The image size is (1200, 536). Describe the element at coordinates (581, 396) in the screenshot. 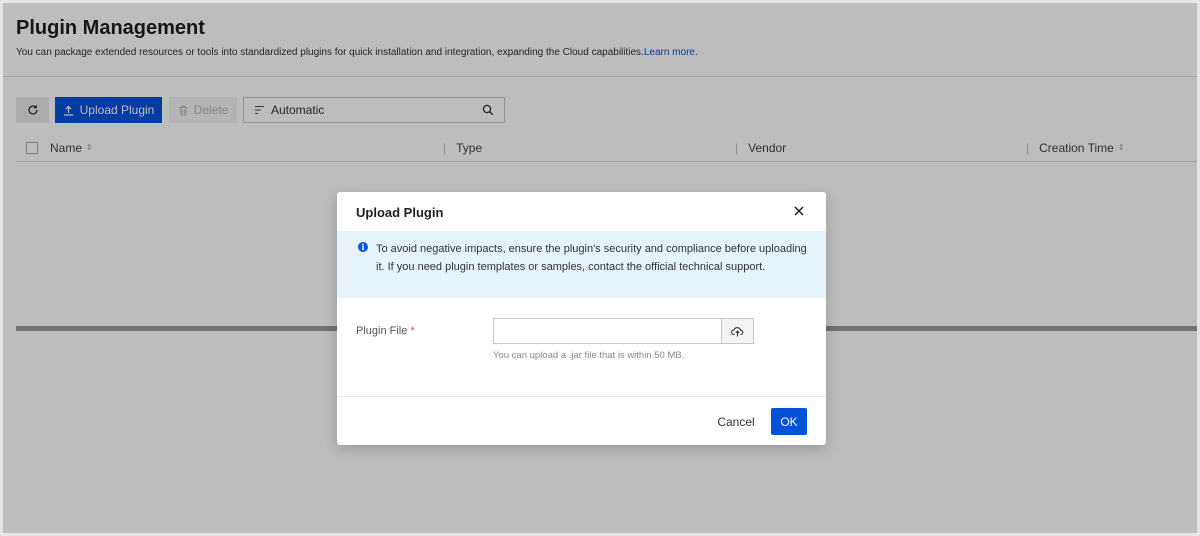

I see `dialog-footer-divider` at that location.